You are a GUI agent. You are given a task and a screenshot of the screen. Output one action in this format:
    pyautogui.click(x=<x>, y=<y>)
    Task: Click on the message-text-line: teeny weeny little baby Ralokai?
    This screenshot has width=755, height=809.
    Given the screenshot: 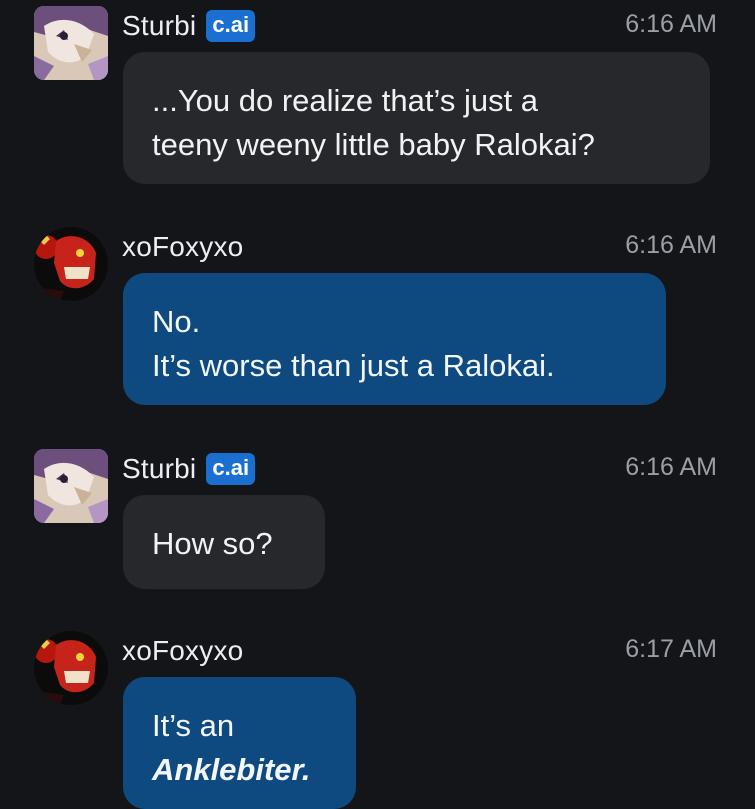 What is the action you would take?
    pyautogui.click(x=373, y=144)
    